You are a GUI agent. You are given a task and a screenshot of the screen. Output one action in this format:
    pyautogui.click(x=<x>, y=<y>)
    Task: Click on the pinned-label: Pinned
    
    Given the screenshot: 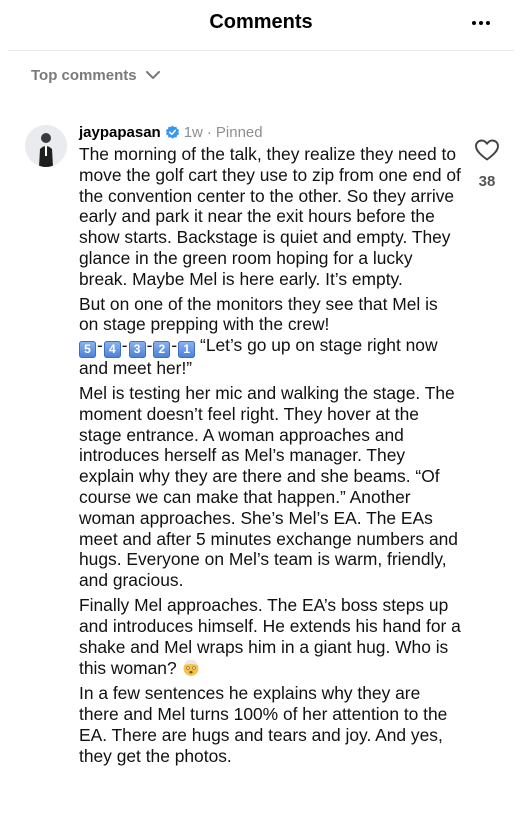 What is the action you would take?
    pyautogui.click(x=239, y=132)
    